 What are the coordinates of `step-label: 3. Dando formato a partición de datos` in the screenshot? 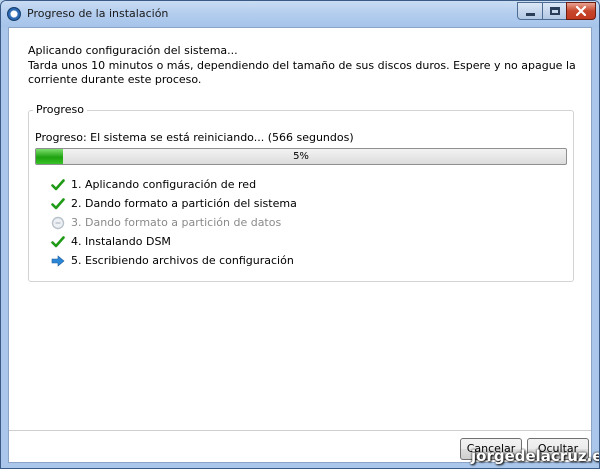 It's located at (176, 222).